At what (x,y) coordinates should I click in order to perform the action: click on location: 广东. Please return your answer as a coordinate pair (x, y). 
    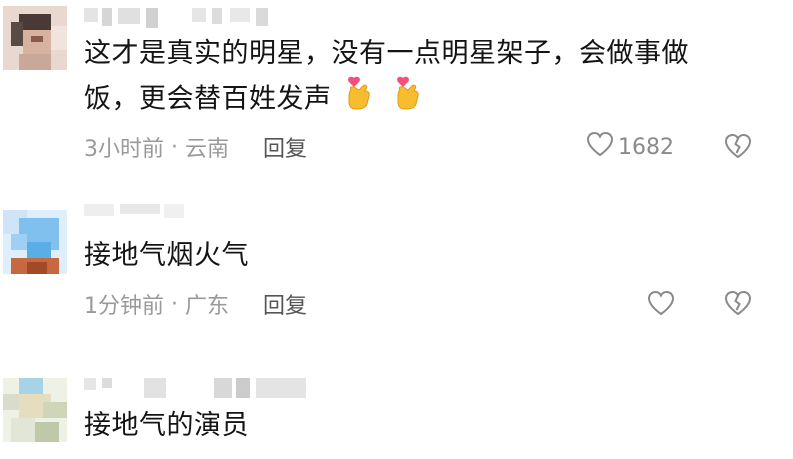
    Looking at the image, I should click on (206, 306).